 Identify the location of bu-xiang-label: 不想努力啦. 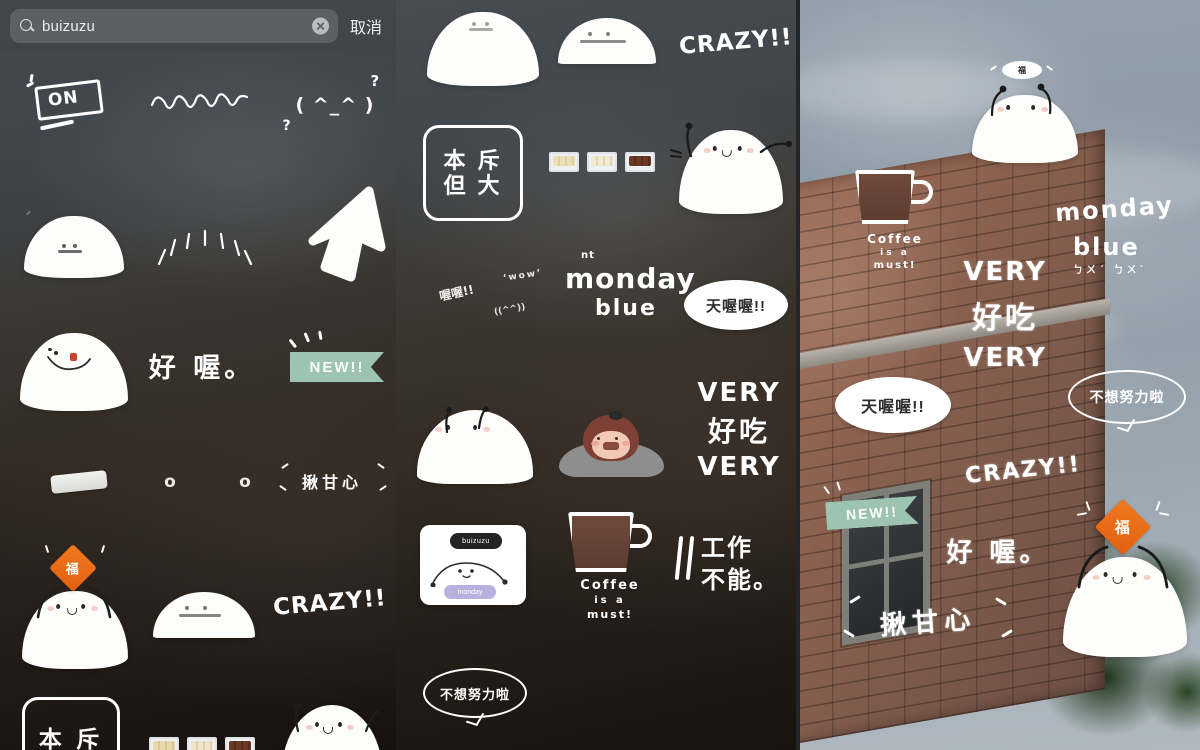
(474, 694).